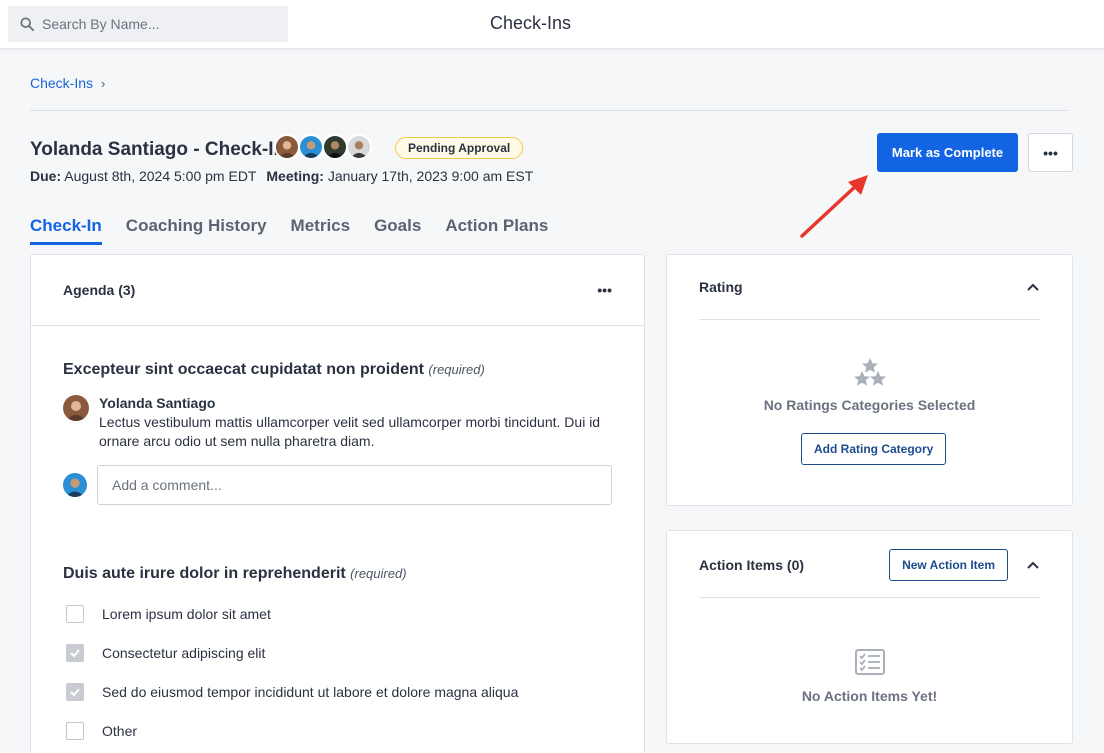  Describe the element at coordinates (947, 152) in the screenshot. I see `mark-as-complete-button: Mark as Complete` at that location.